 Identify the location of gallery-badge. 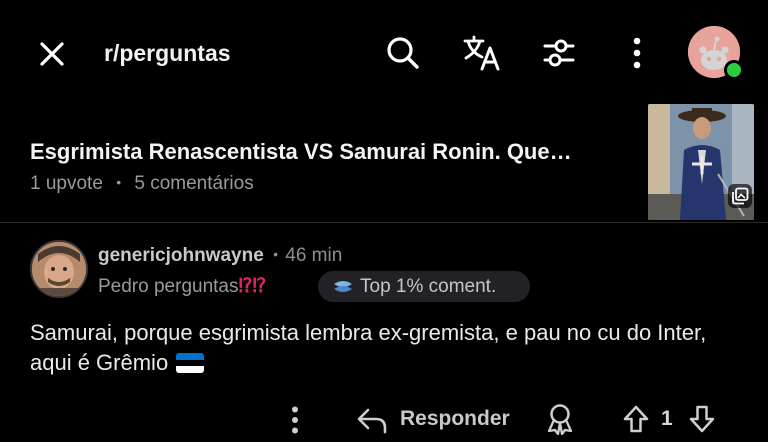
(740, 196).